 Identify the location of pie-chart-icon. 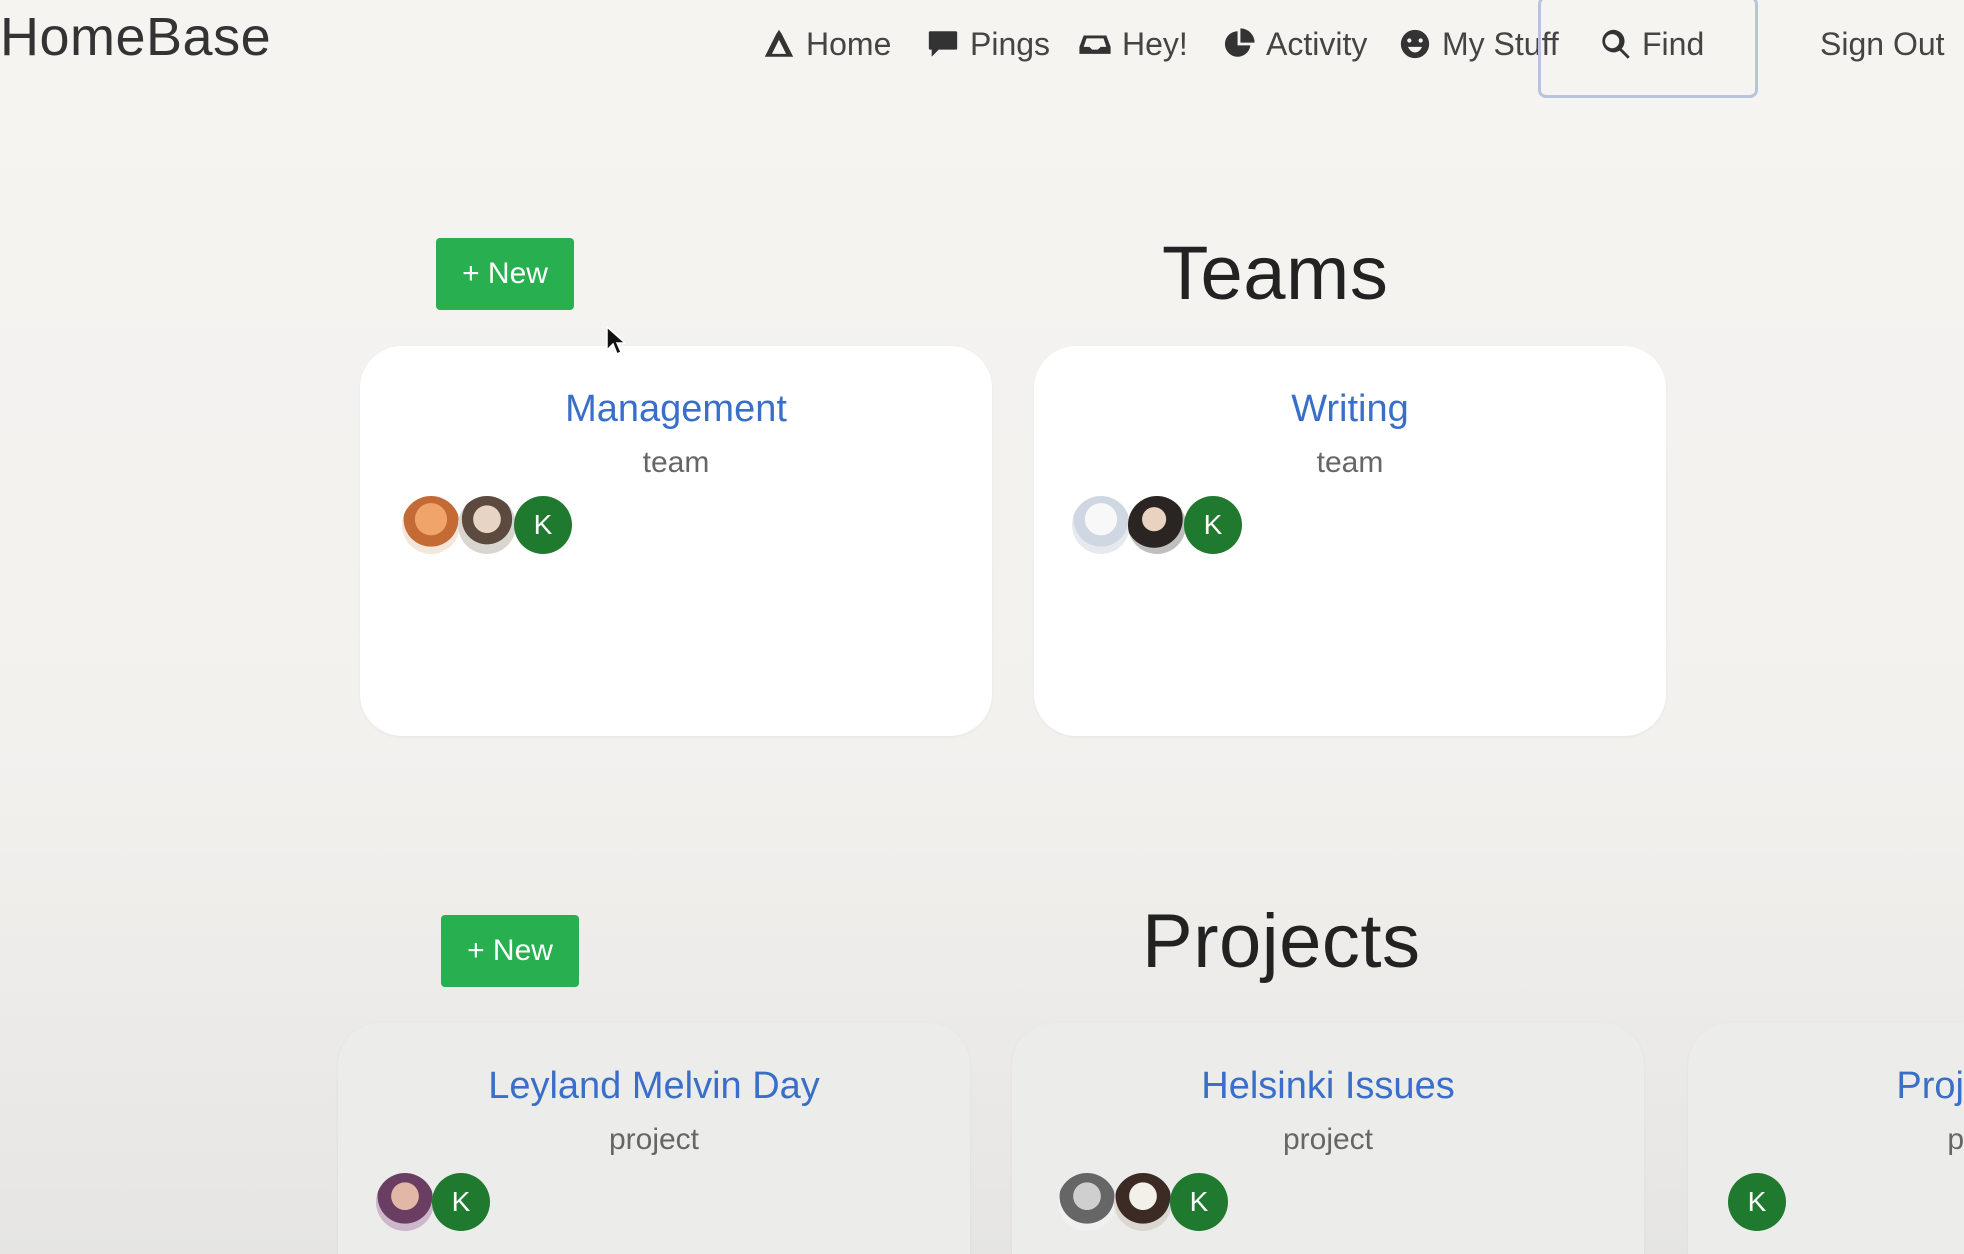
(1239, 42).